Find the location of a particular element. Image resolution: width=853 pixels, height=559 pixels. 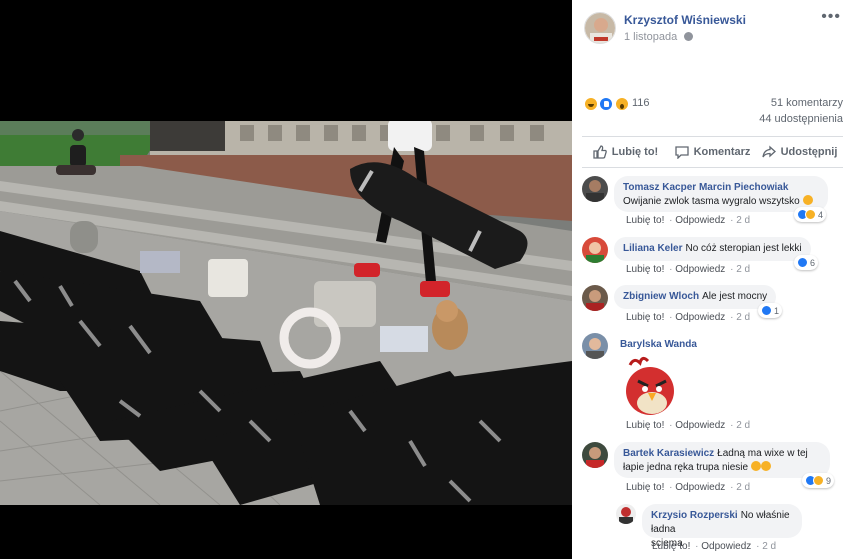

angry-bird-sticker-image is located at coordinates (650, 385).